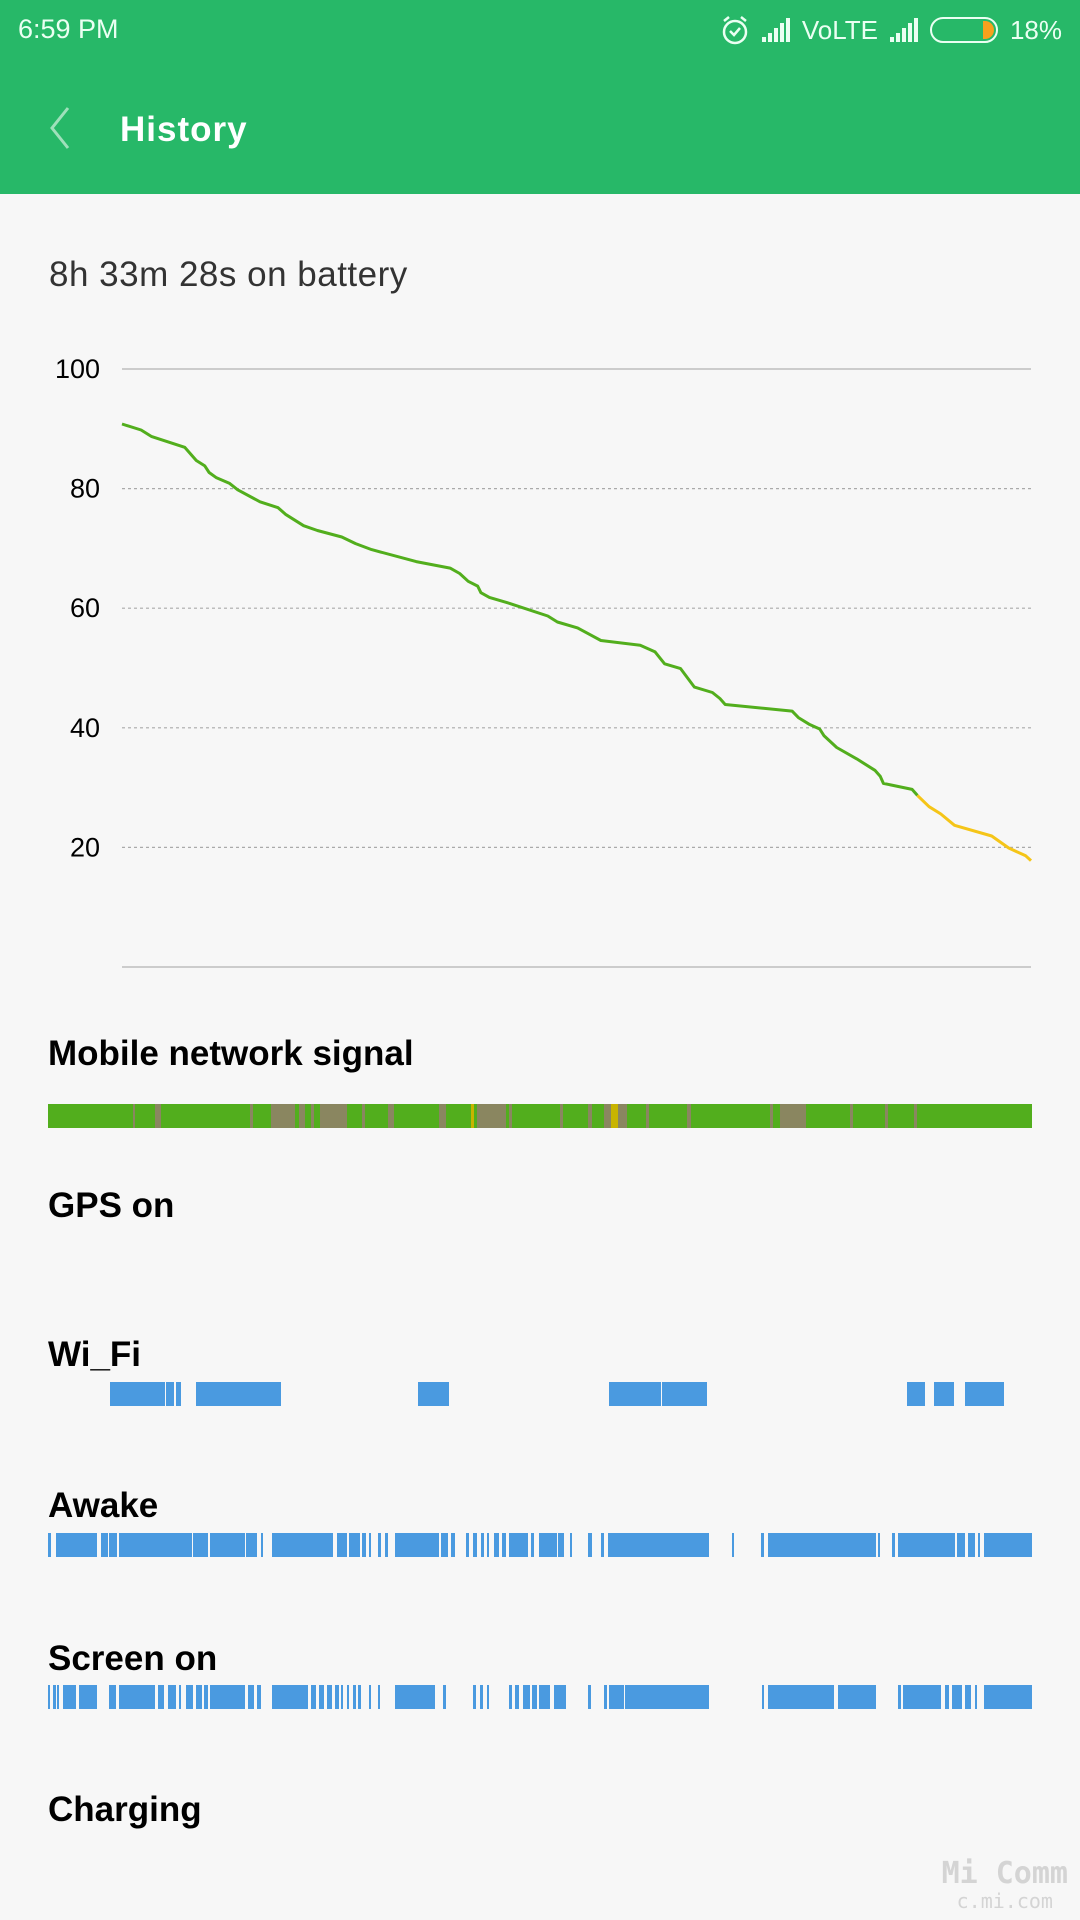 The image size is (1080, 1920). I want to click on back-button, so click(62, 128).